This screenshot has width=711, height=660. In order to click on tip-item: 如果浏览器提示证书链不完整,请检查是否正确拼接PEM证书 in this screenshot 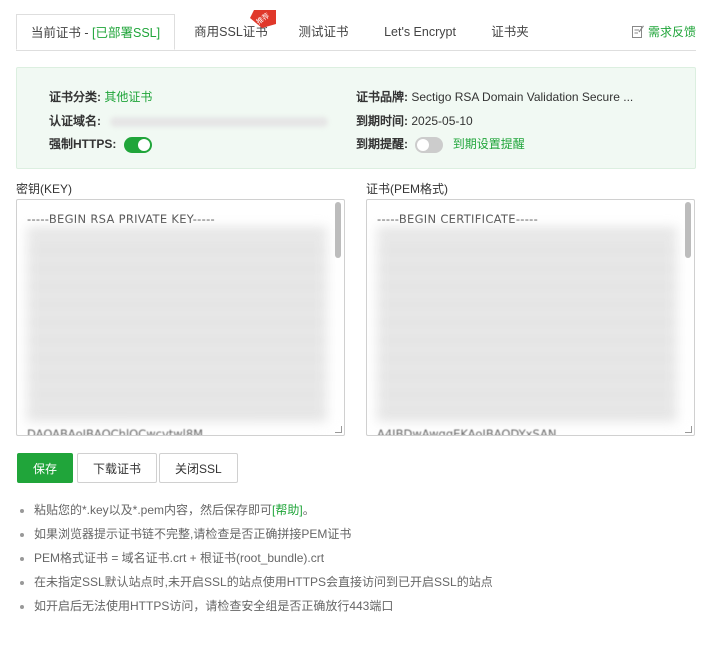, I will do `click(263, 534)`.